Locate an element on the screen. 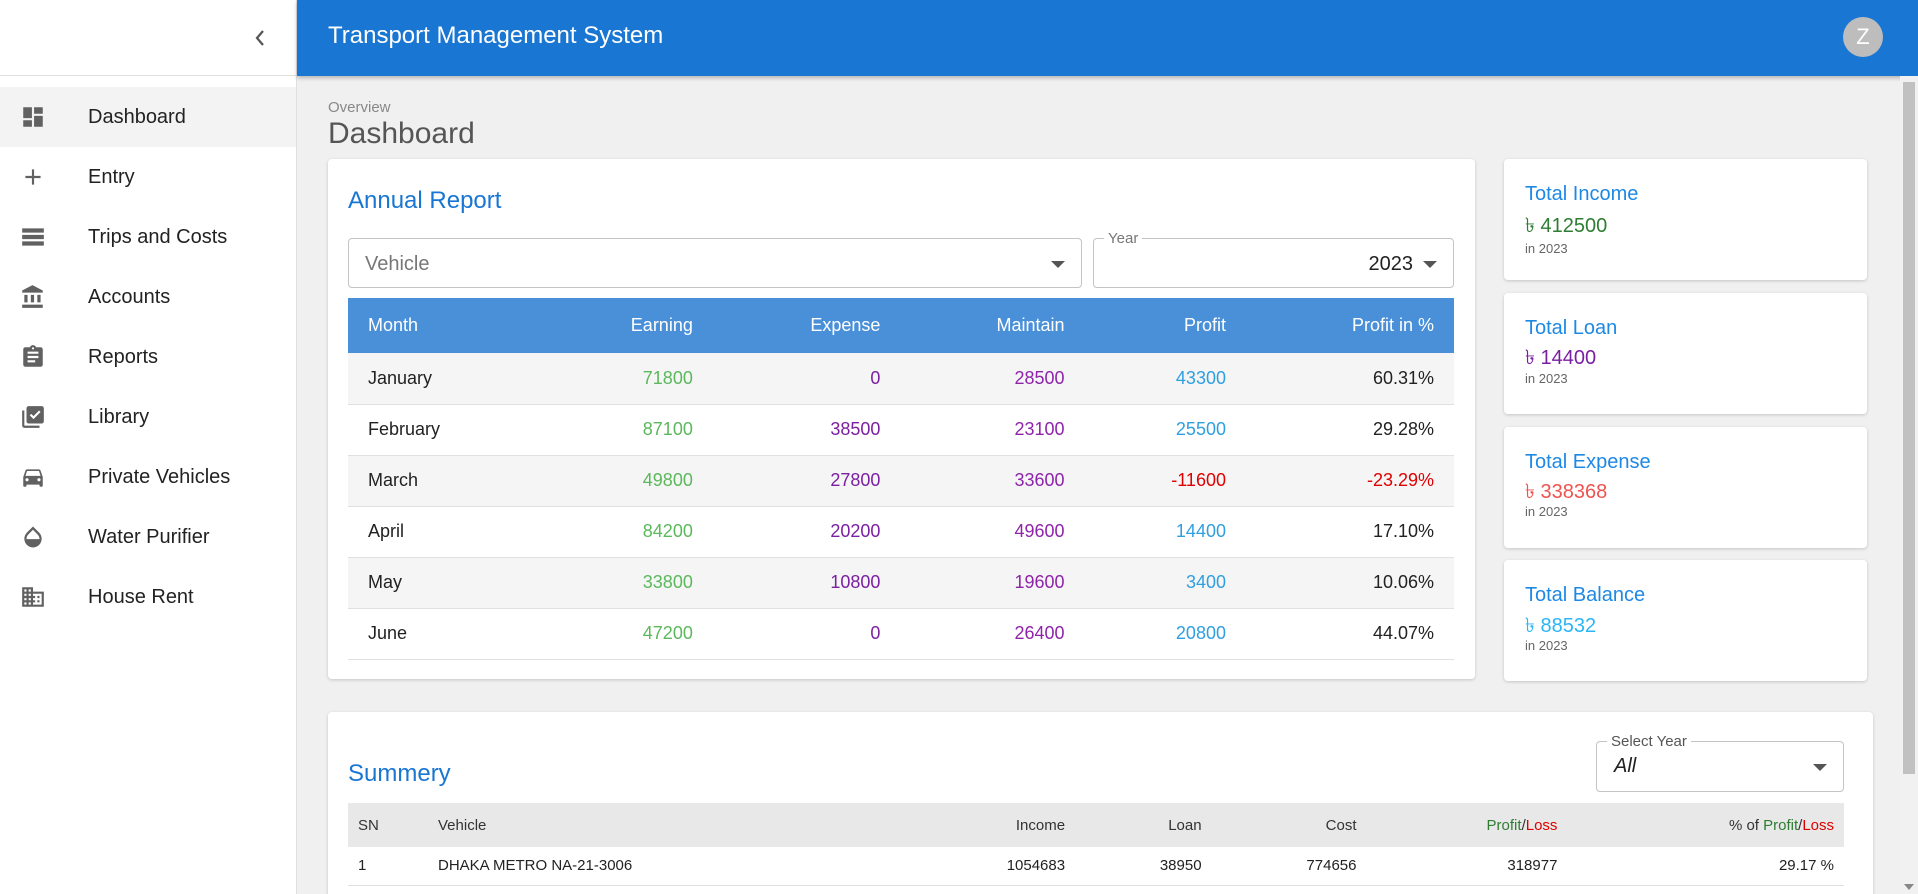 The height and width of the screenshot is (894, 1918). maintain-cell: 49600 is located at coordinates (992, 532).